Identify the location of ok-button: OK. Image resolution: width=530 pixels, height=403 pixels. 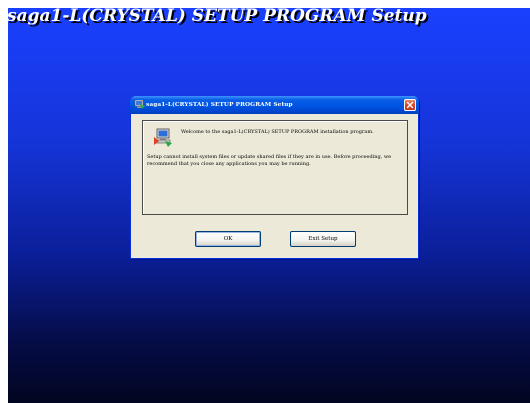
(228, 239).